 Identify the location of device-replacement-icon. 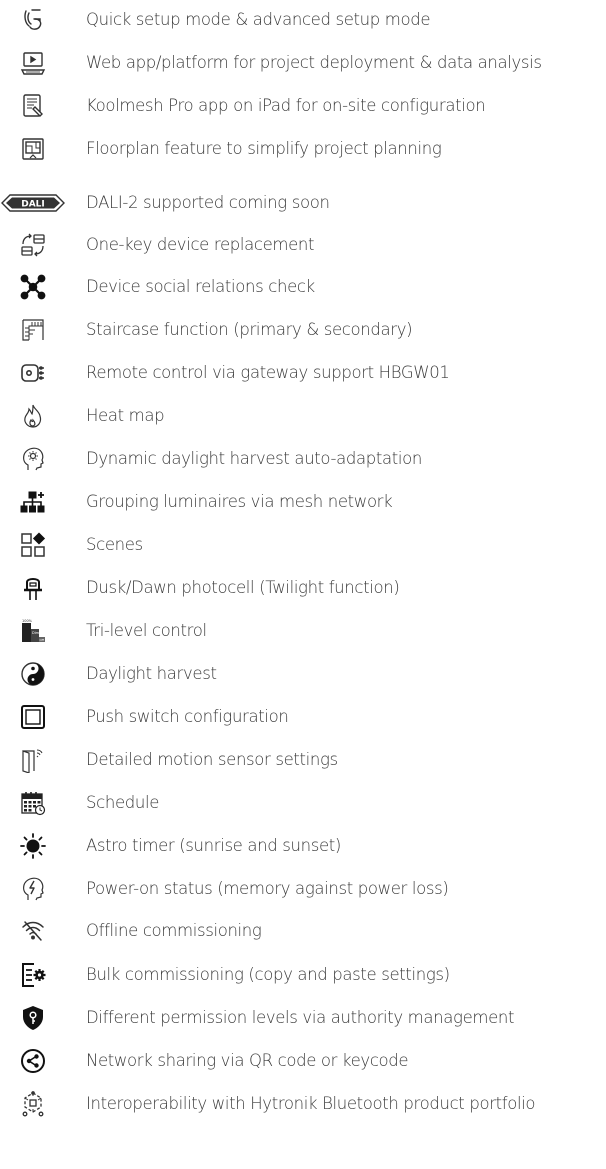
(33, 245).